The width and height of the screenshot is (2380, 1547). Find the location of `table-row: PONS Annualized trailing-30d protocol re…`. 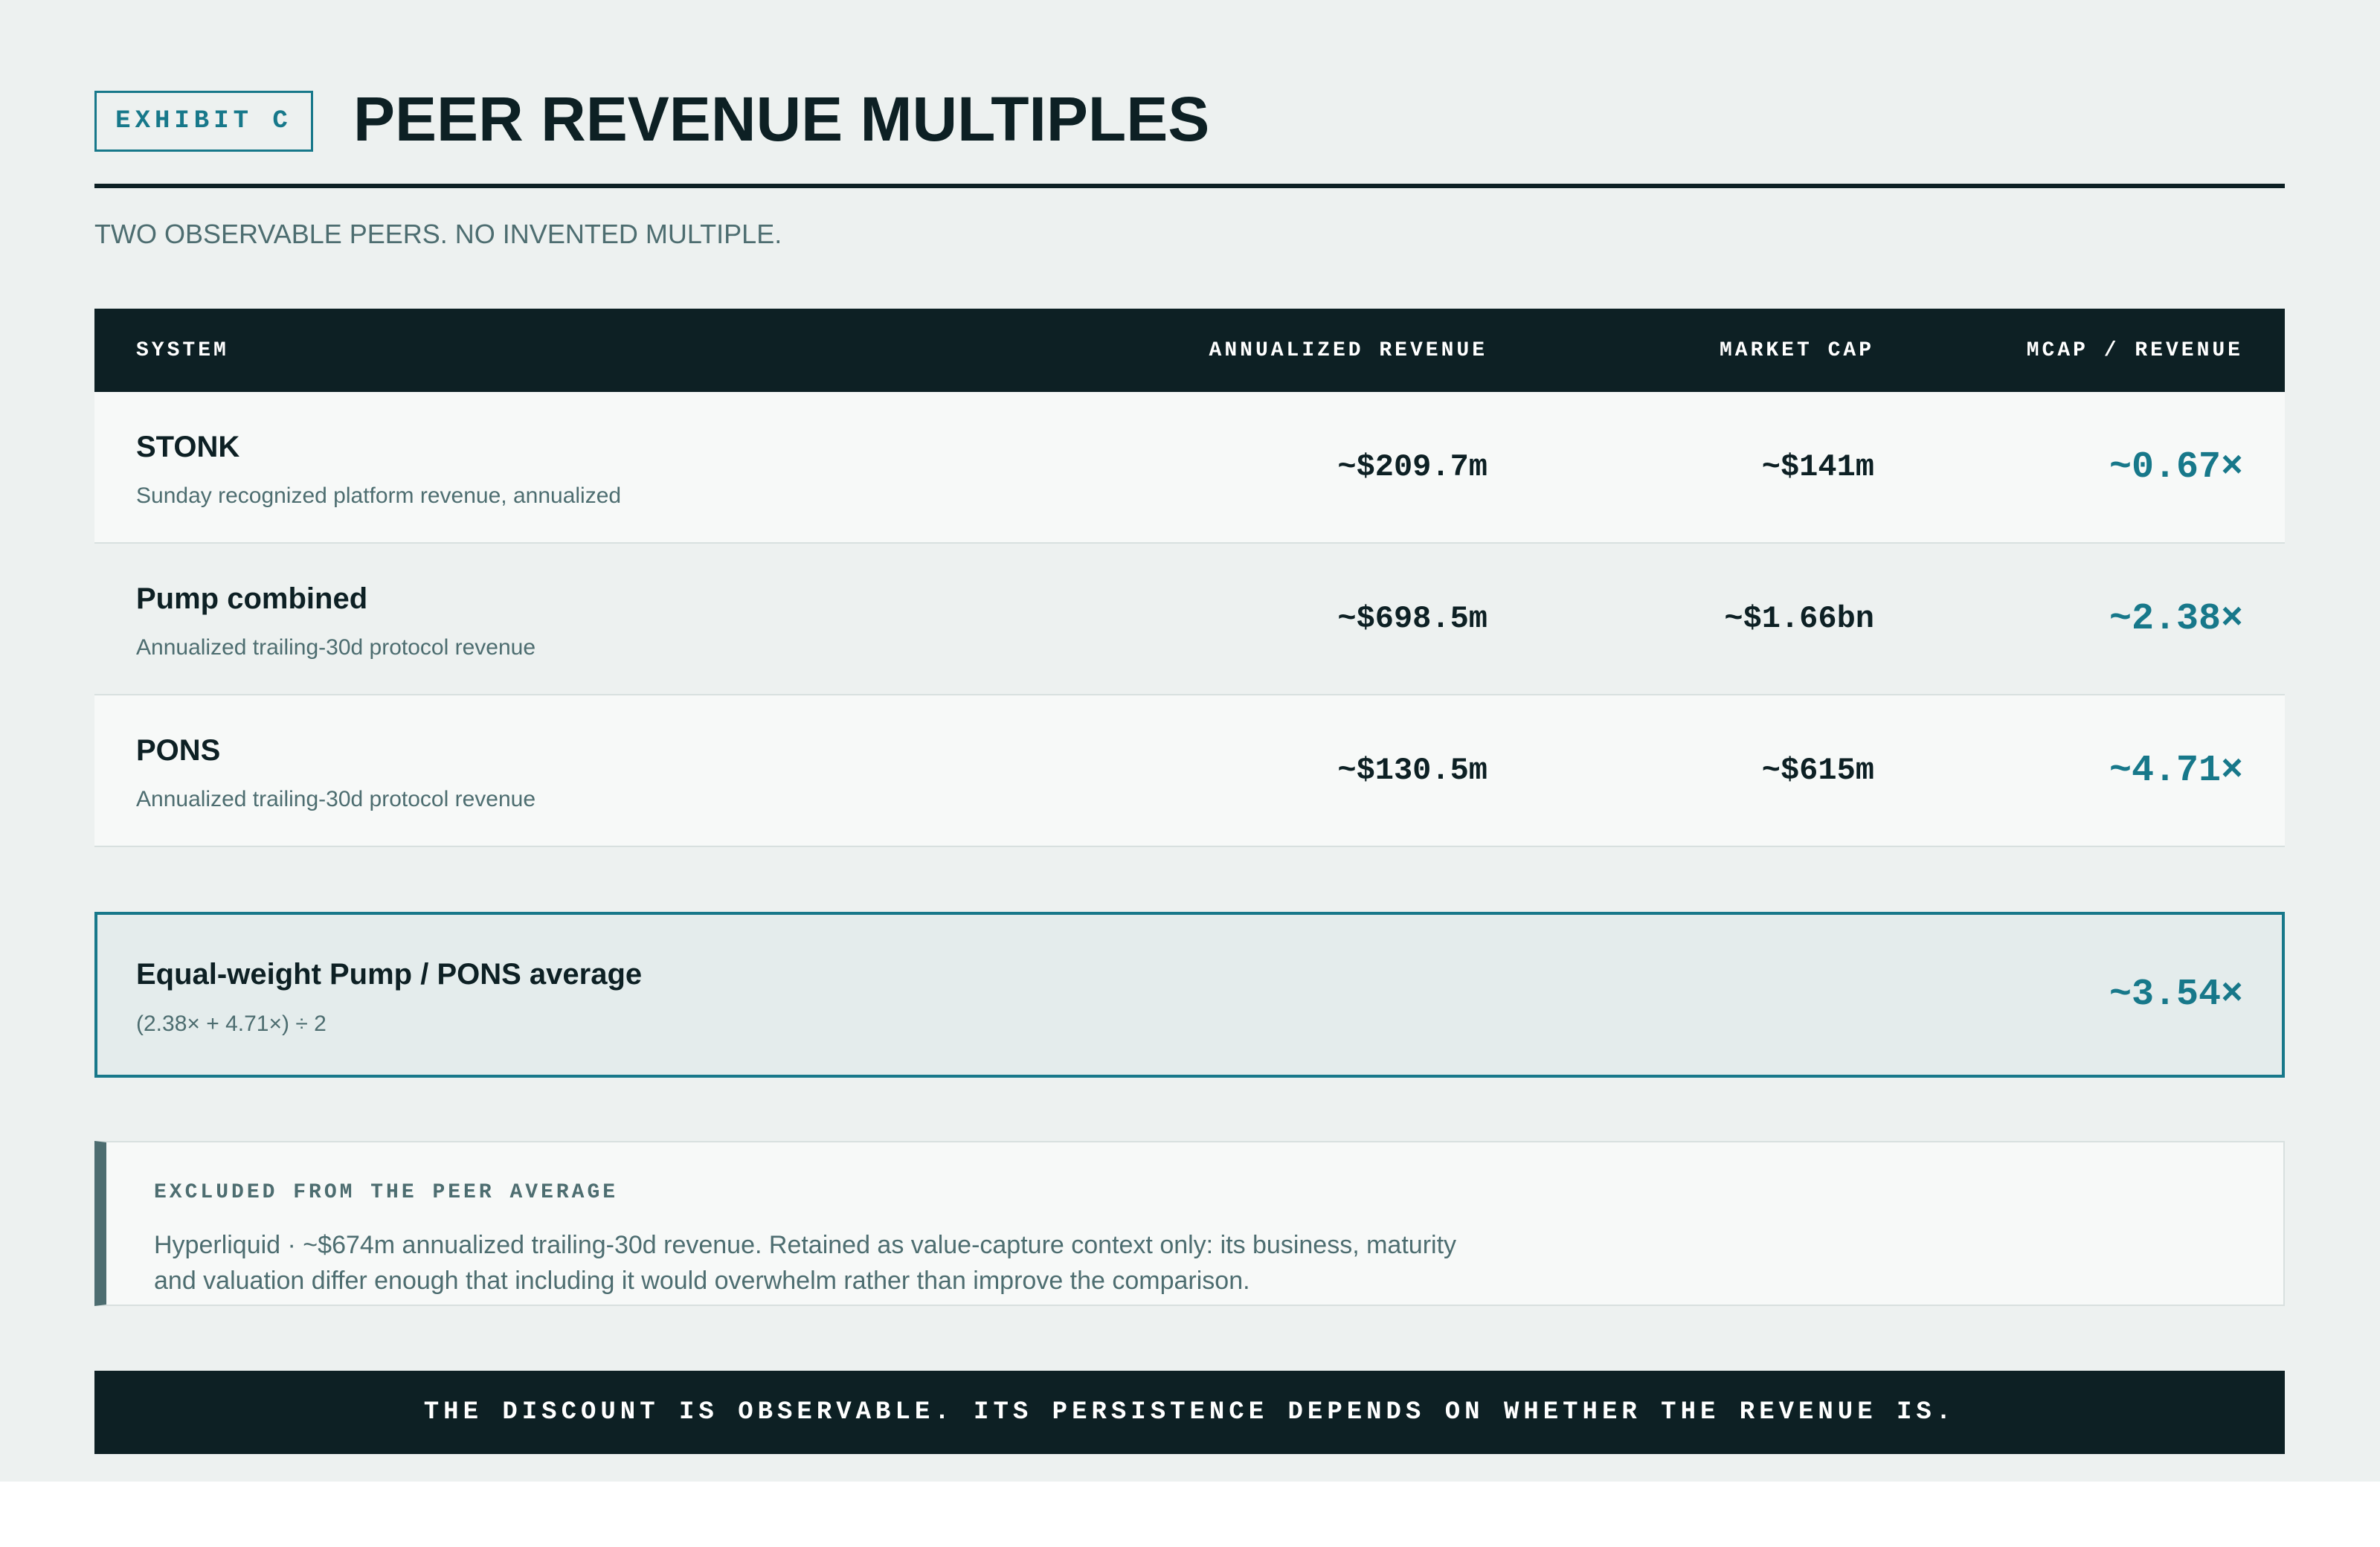

table-row: PONS Annualized trailing-30d protocol re… is located at coordinates (1189, 771).